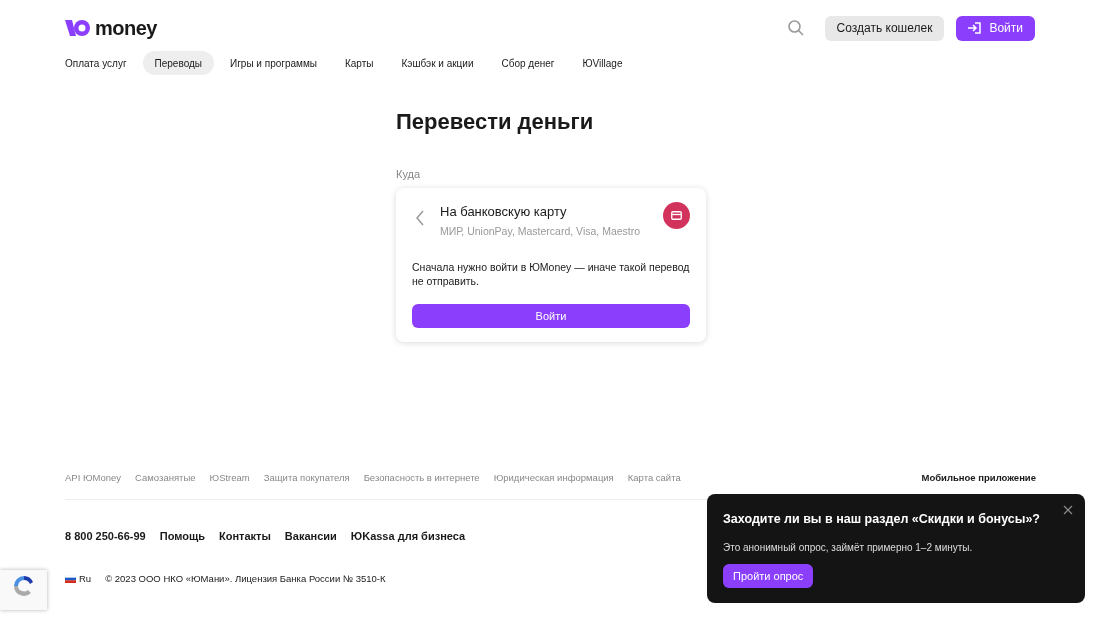  Describe the element at coordinates (540, 231) in the screenshot. I see `card-subtitle: МИР, UnionPay, Mastercard, Visa, Maestro` at that location.